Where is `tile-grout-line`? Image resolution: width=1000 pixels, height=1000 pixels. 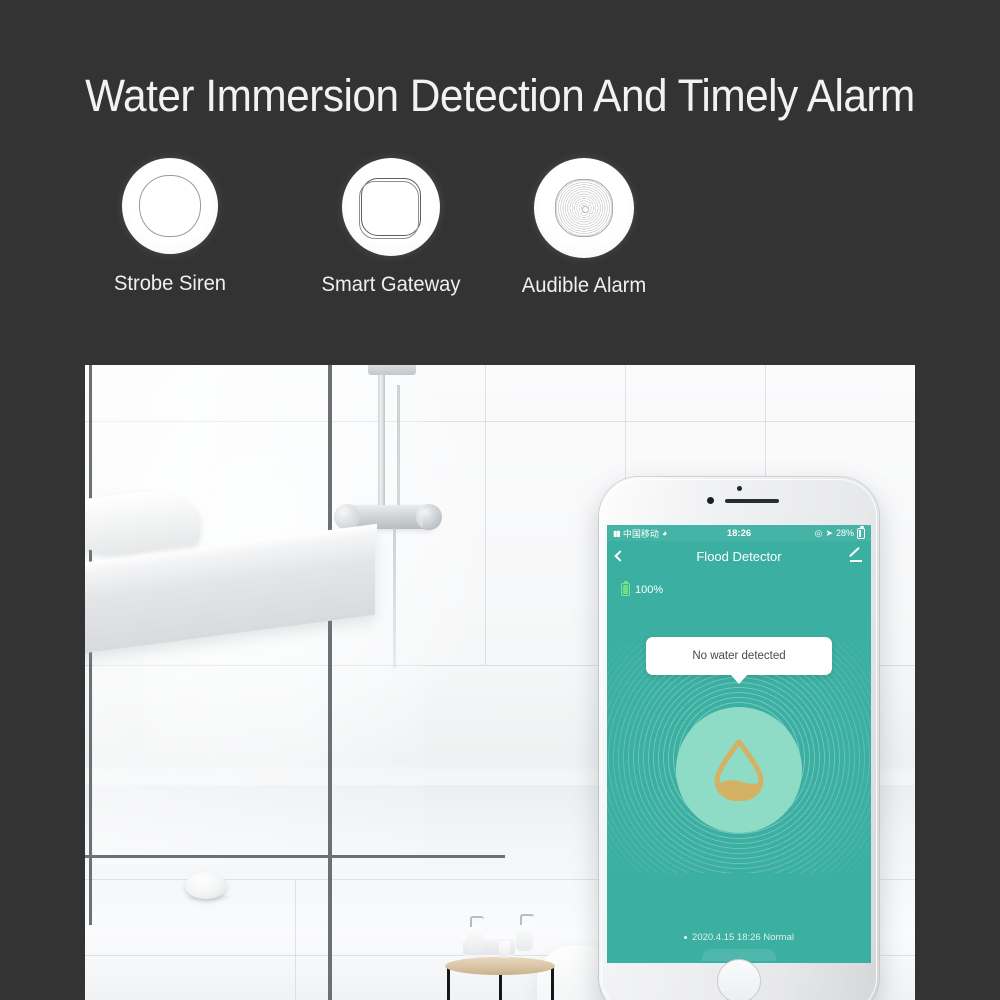 tile-grout-line is located at coordinates (485, 515).